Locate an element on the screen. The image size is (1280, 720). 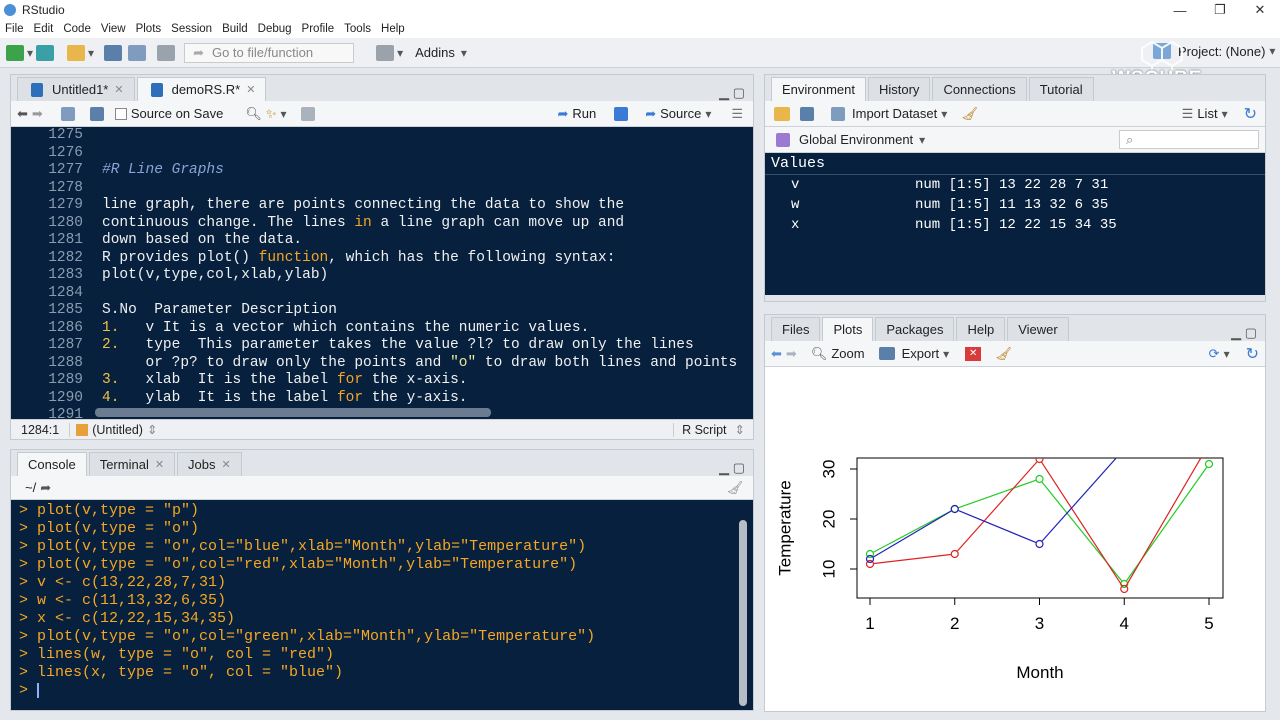
run-button: ➦ Run is located at coordinates (576, 114).